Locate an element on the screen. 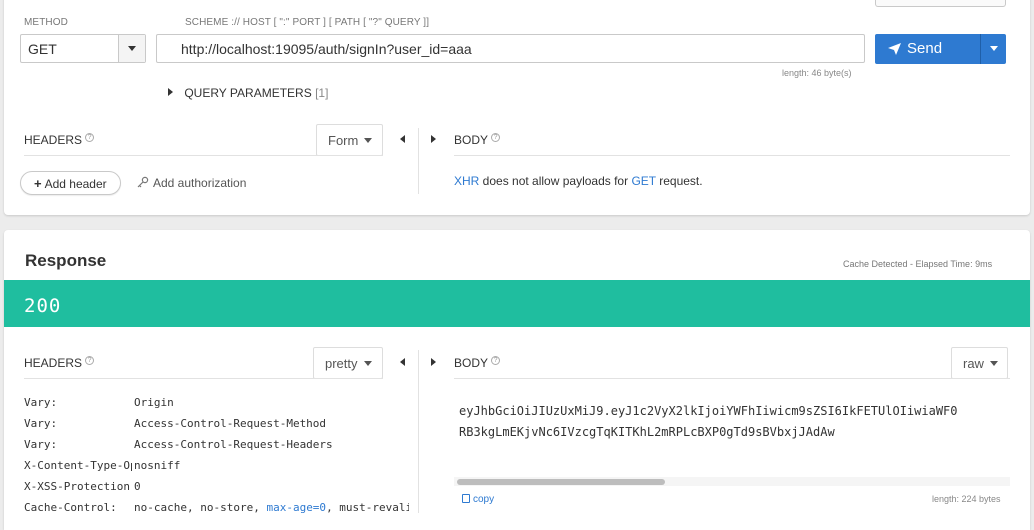 This screenshot has height=530, width=1034. query-parameters-toggle: QUERY PARAMETERS [1] is located at coordinates (248, 93).